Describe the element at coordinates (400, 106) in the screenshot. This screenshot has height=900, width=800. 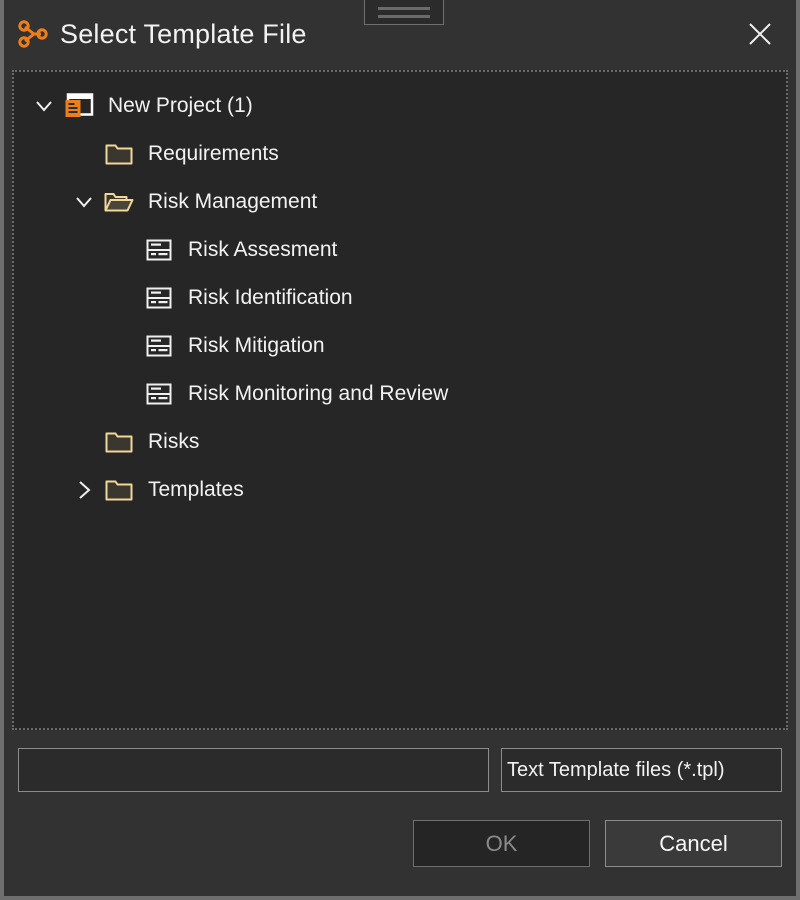
I see `tree-item: New Project (1)` at that location.